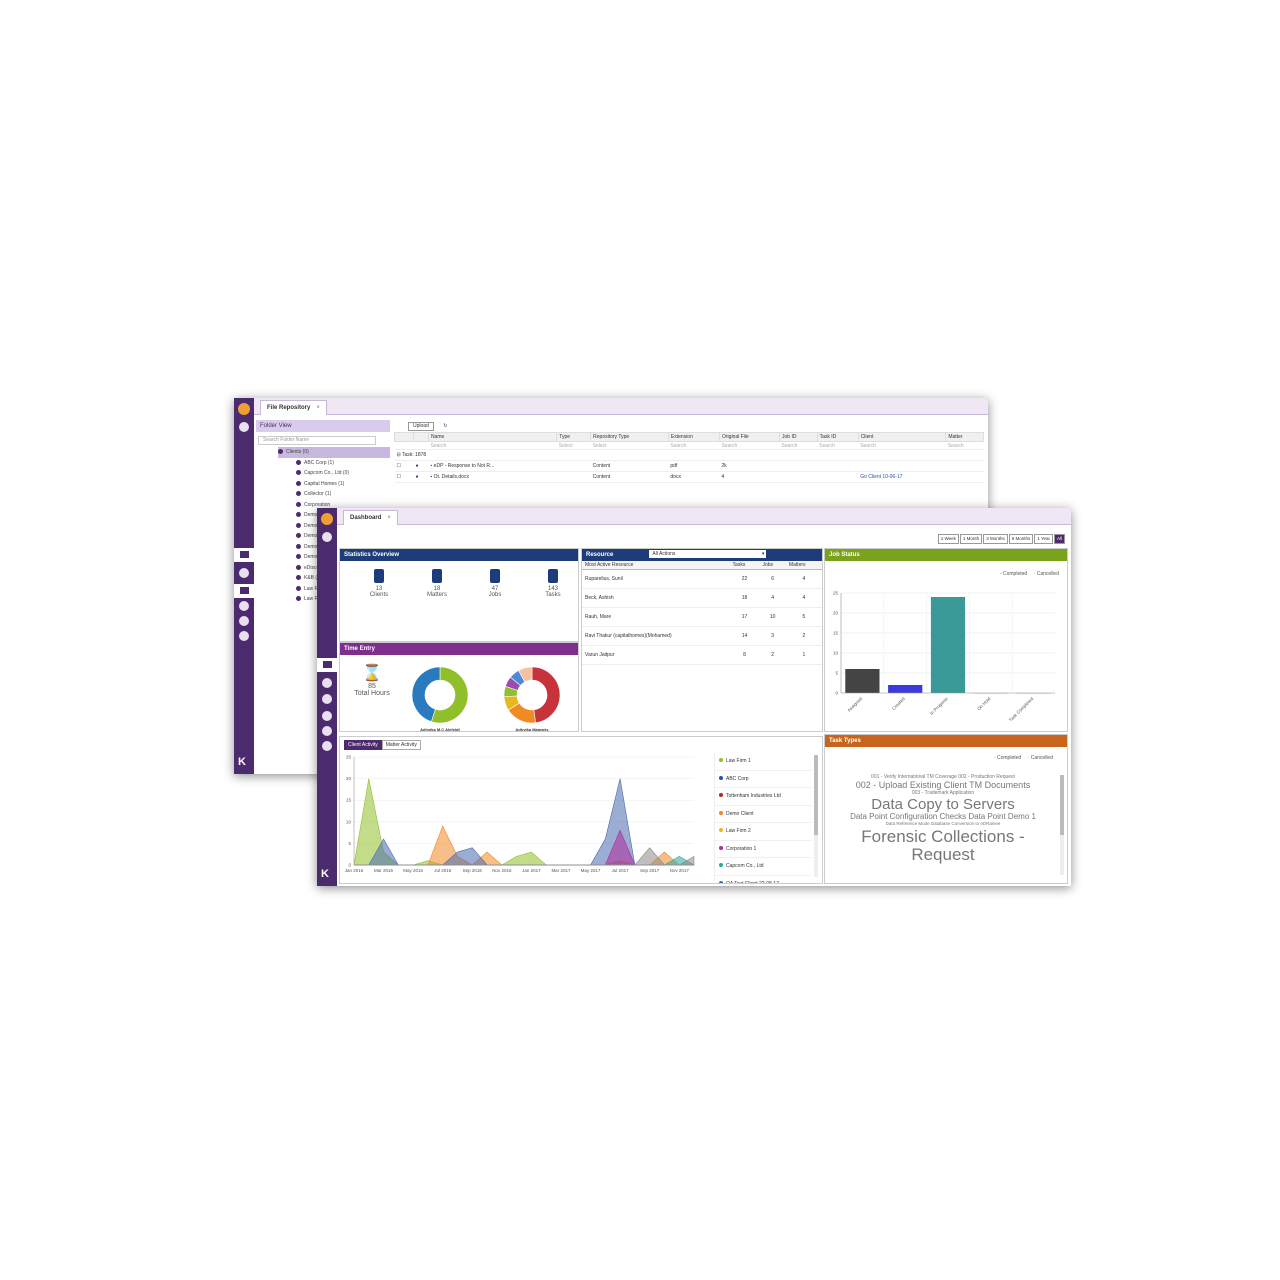  I want to click on range-button: 1 Year, so click(1043, 539).